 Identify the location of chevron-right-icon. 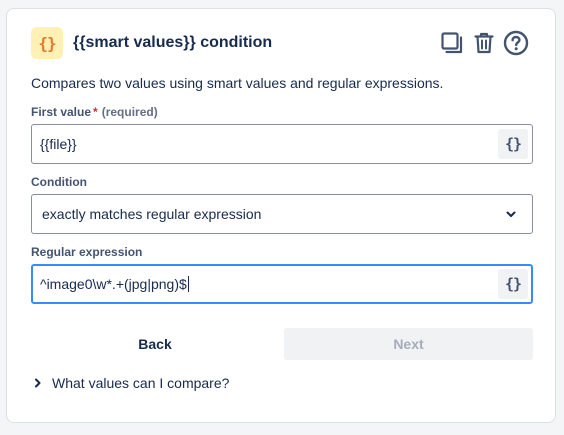
(40, 383).